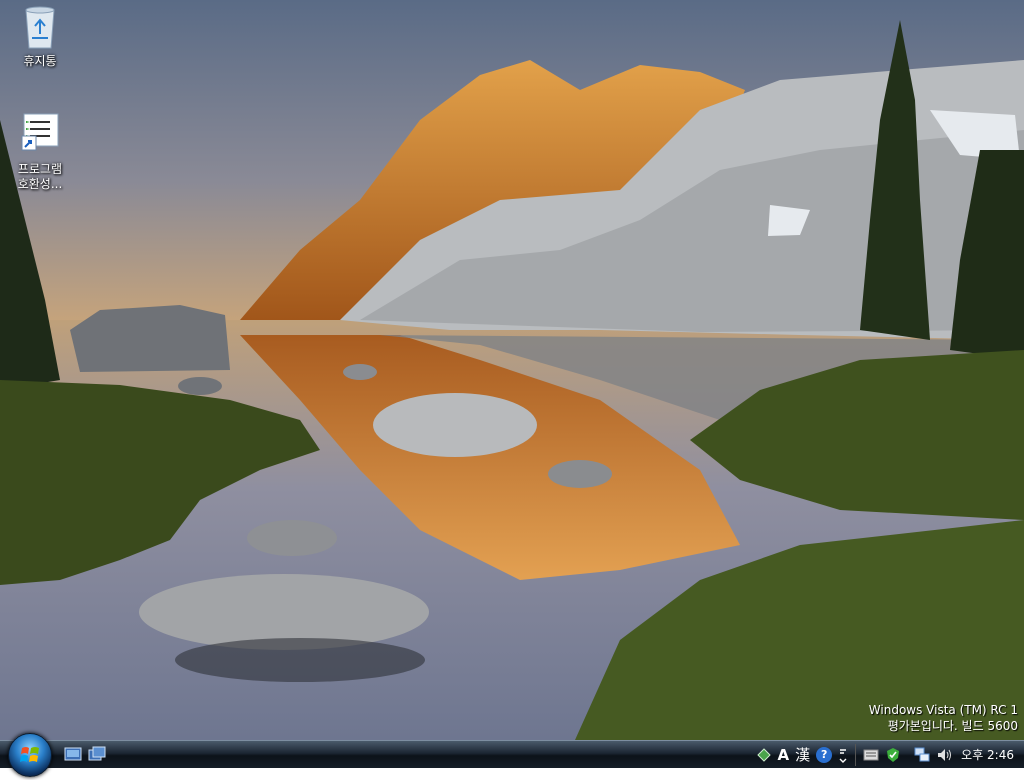 The height and width of the screenshot is (780, 1024). I want to click on recycle-bin-label: 휴지통, so click(40, 61).